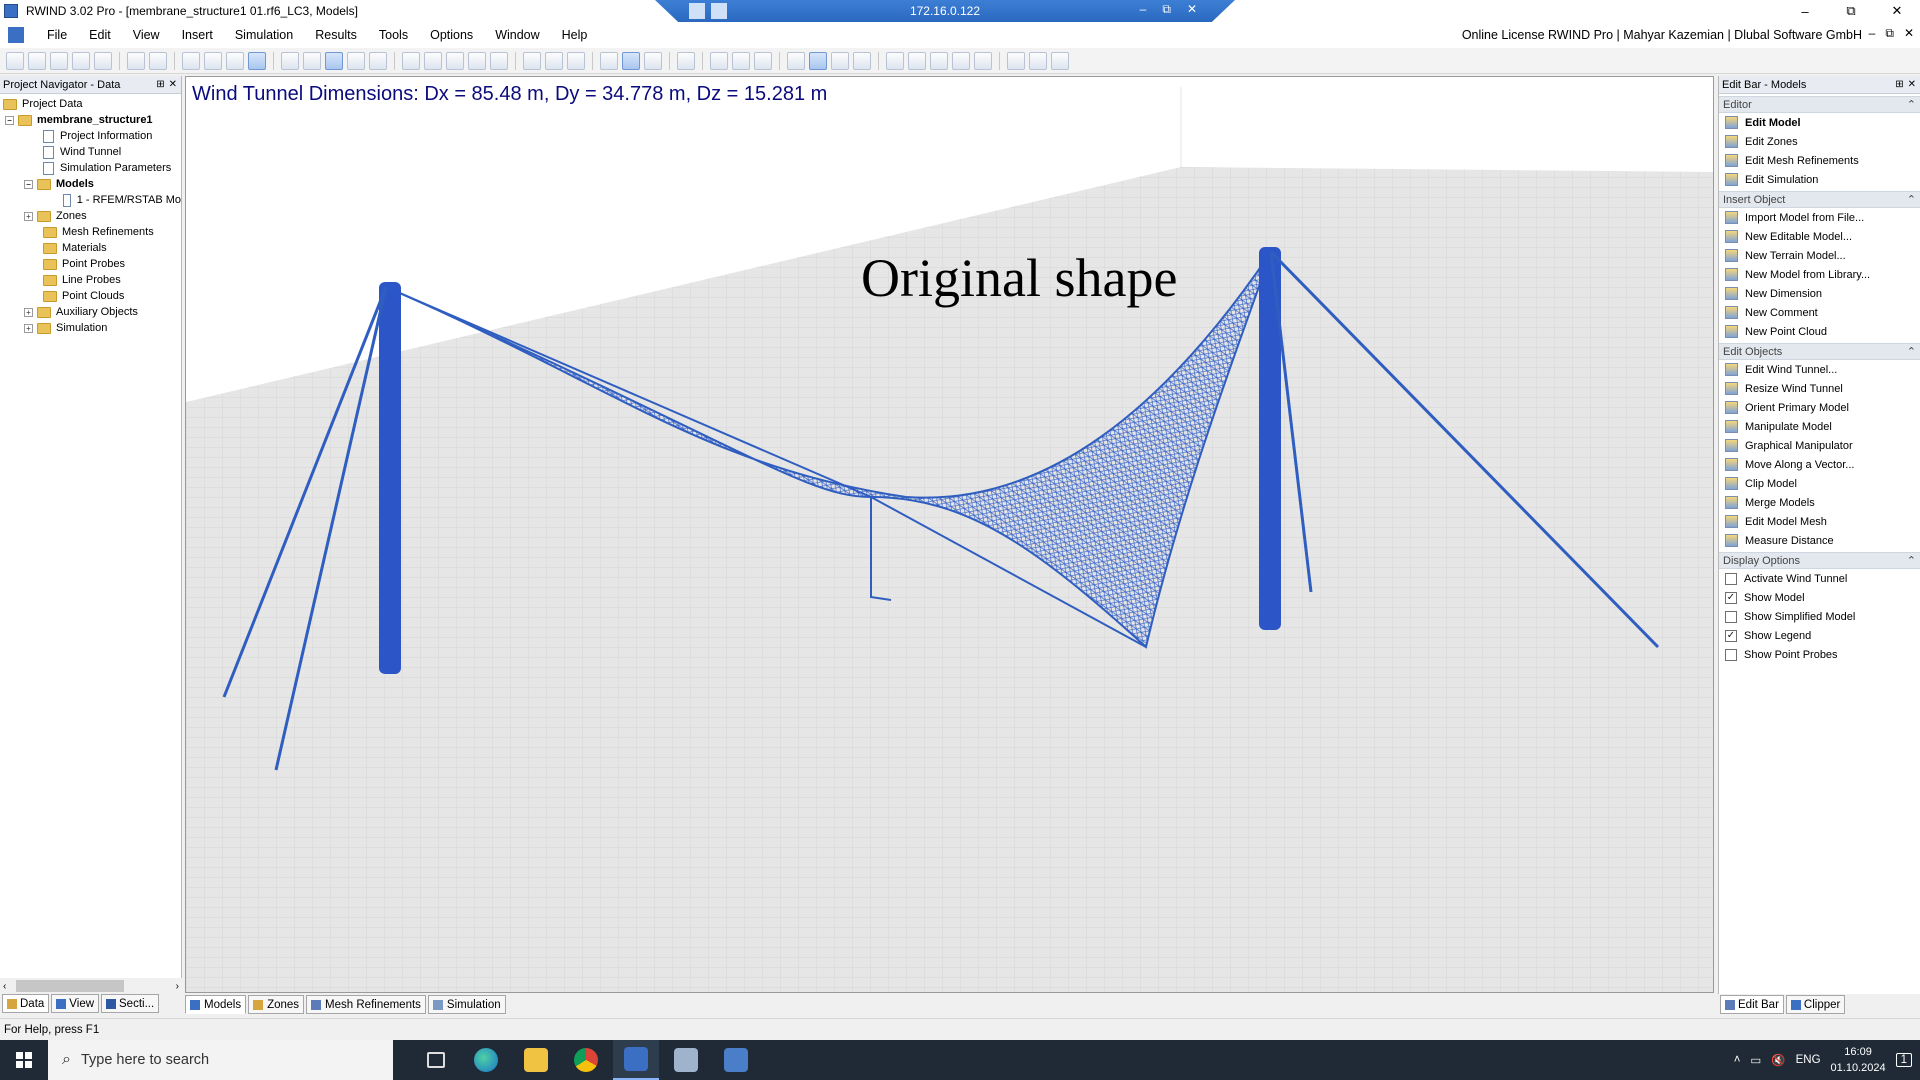 This screenshot has height=1080, width=1920. What do you see at coordinates (961, 60) in the screenshot?
I see `cube-icon` at bounding box center [961, 60].